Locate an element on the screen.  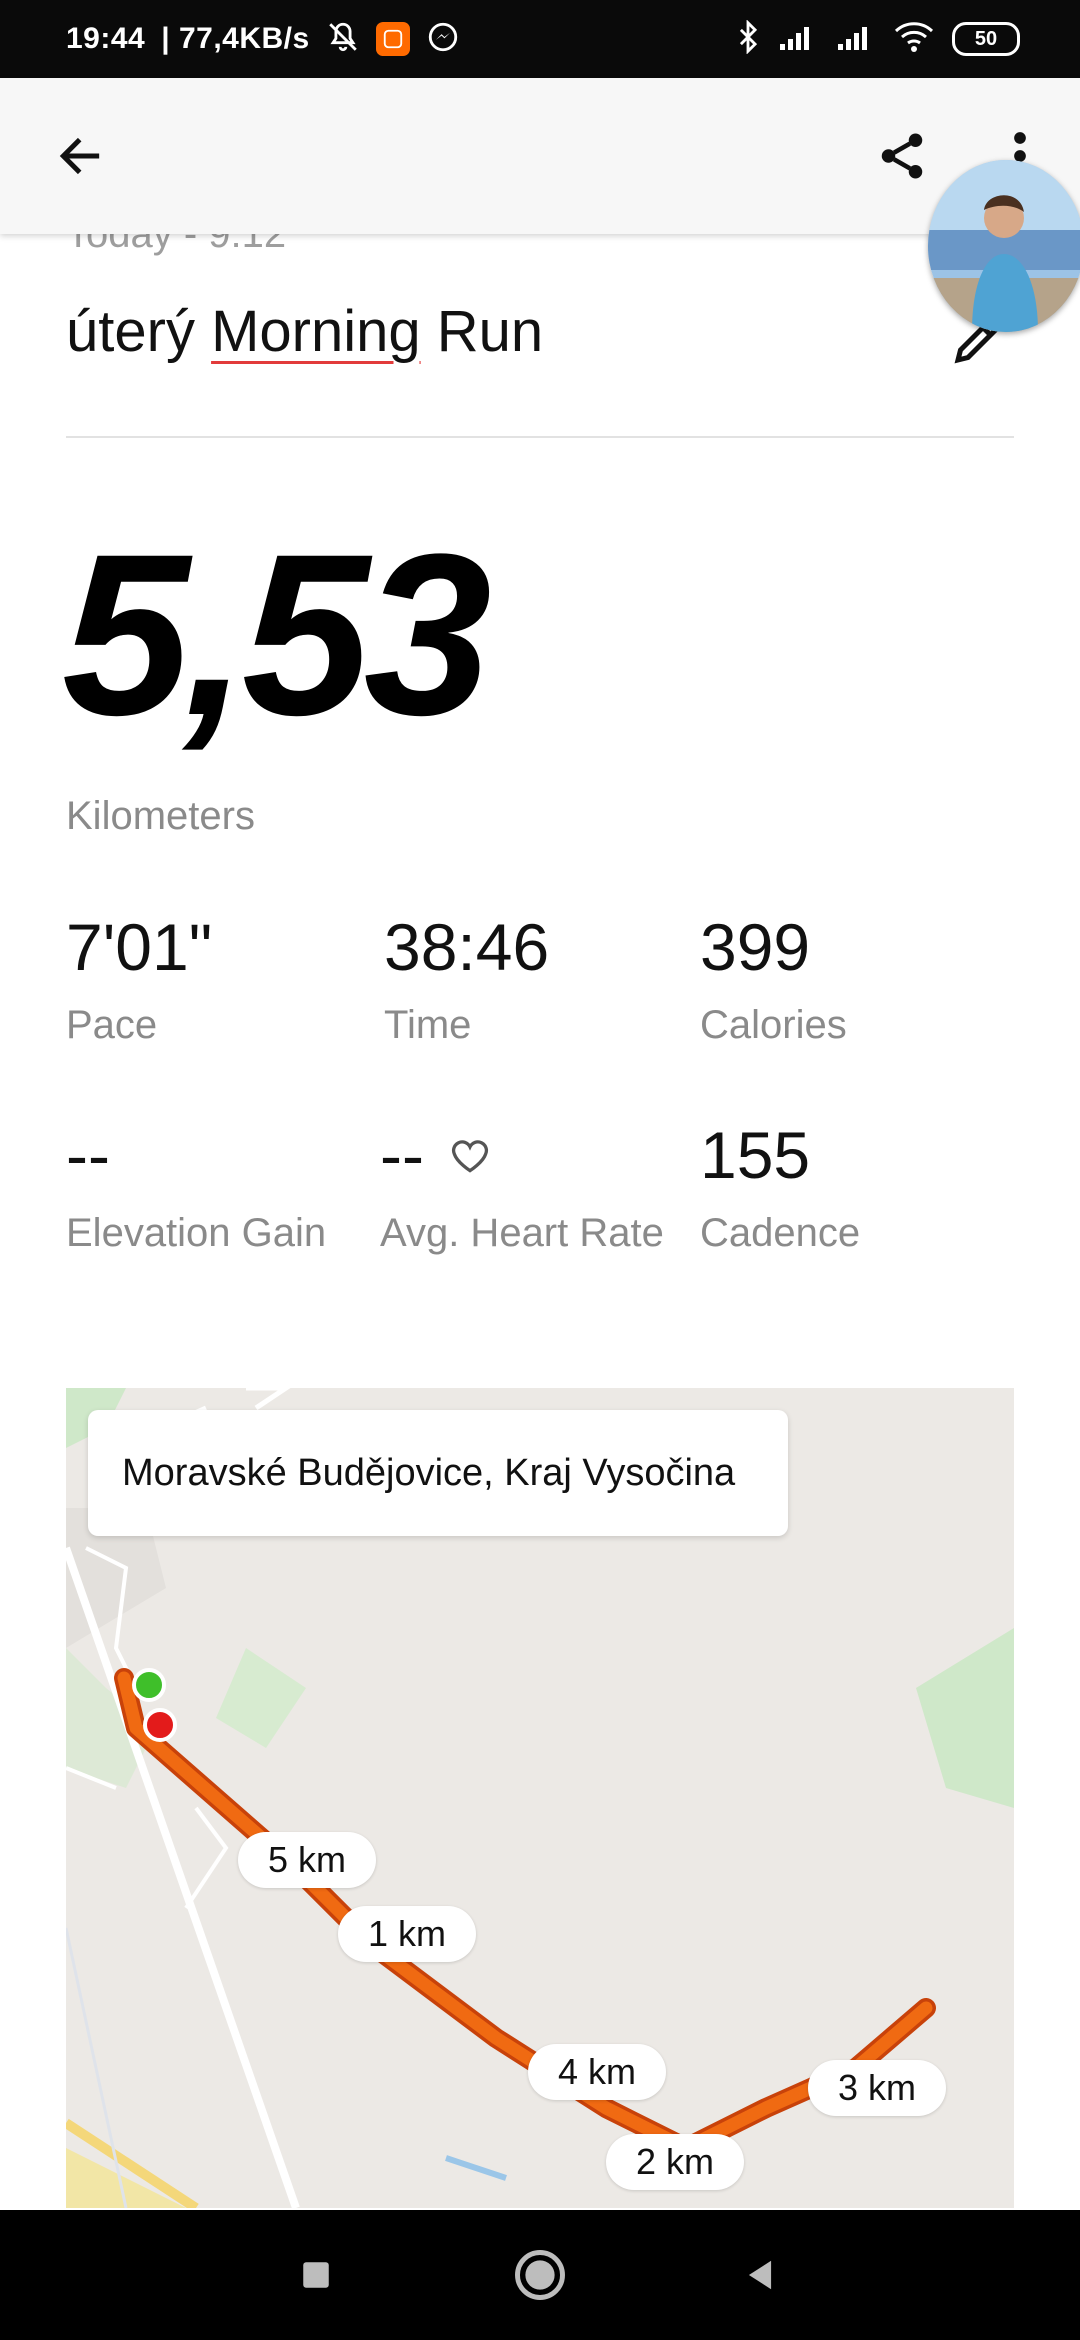
activity-title: úterý Morning Run is located at coordinates (304, 331).